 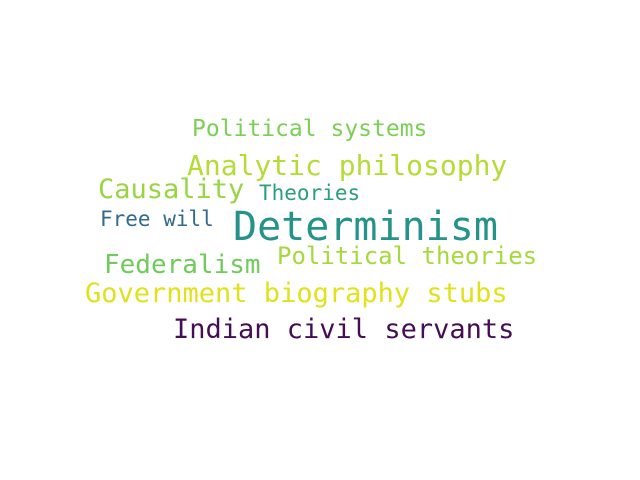 What do you see at coordinates (344, 329) in the screenshot?
I see `word-indian-civil-servants: Indian civil servants` at bounding box center [344, 329].